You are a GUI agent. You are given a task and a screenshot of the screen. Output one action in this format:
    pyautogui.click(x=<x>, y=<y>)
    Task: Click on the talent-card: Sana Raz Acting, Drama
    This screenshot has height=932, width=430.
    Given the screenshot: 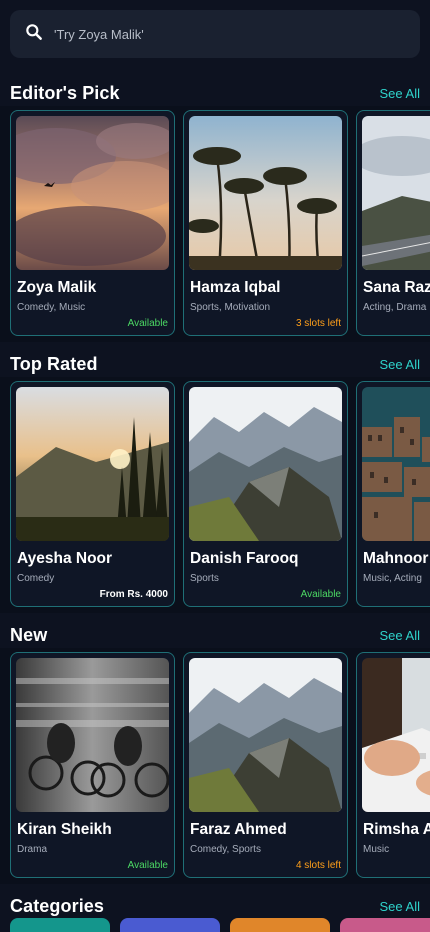 What is the action you would take?
    pyautogui.click(x=393, y=223)
    